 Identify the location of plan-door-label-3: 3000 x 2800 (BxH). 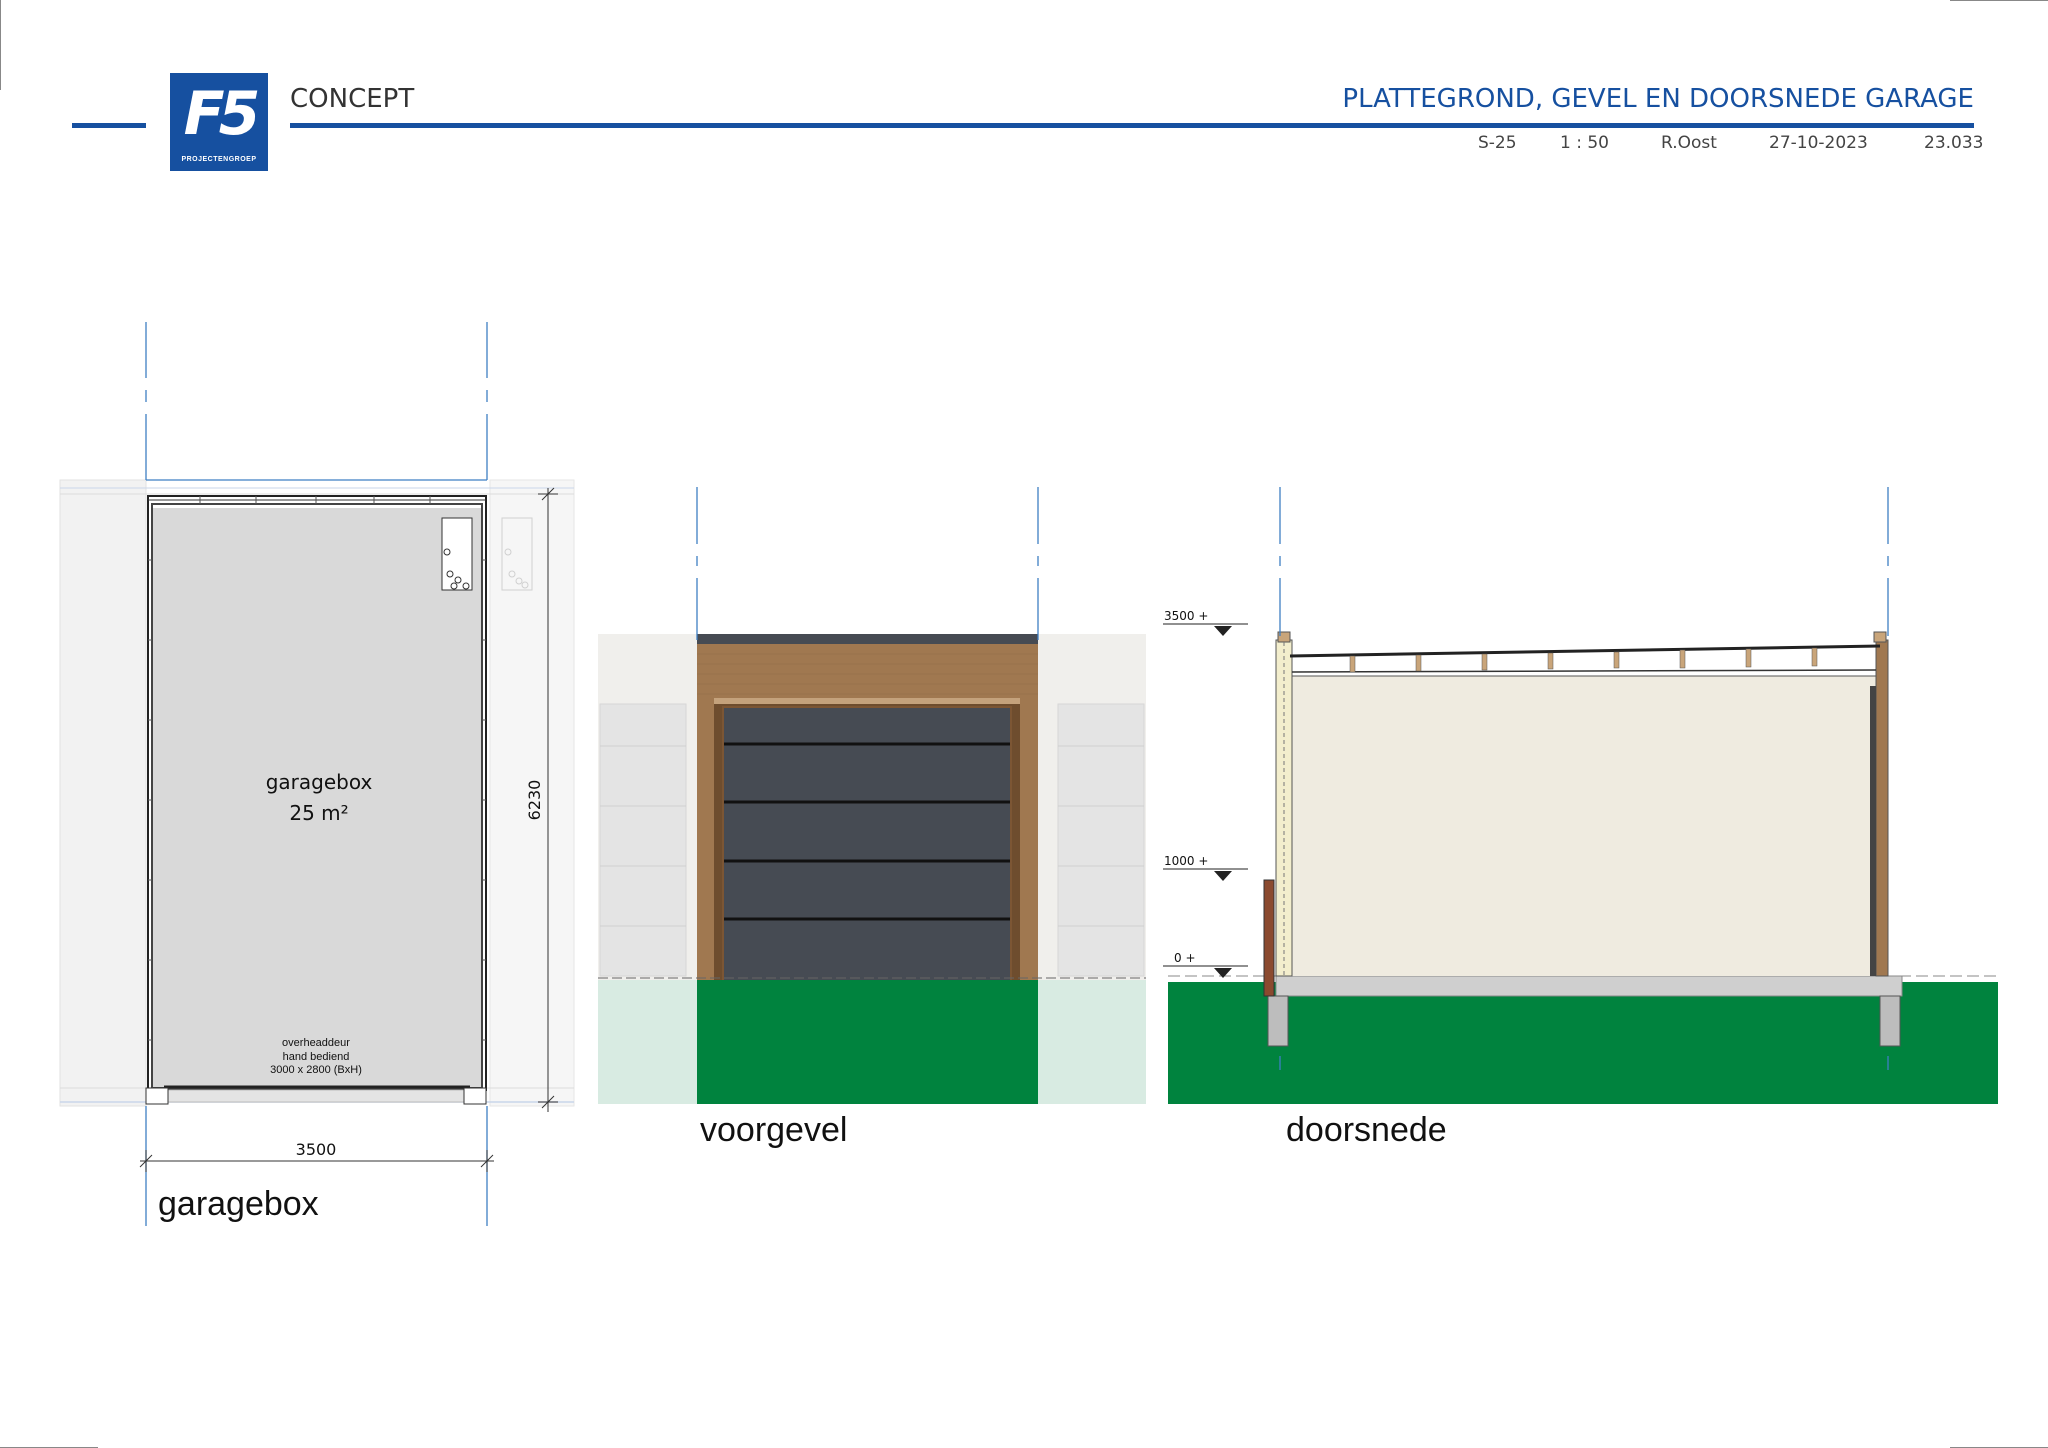
(316, 1070).